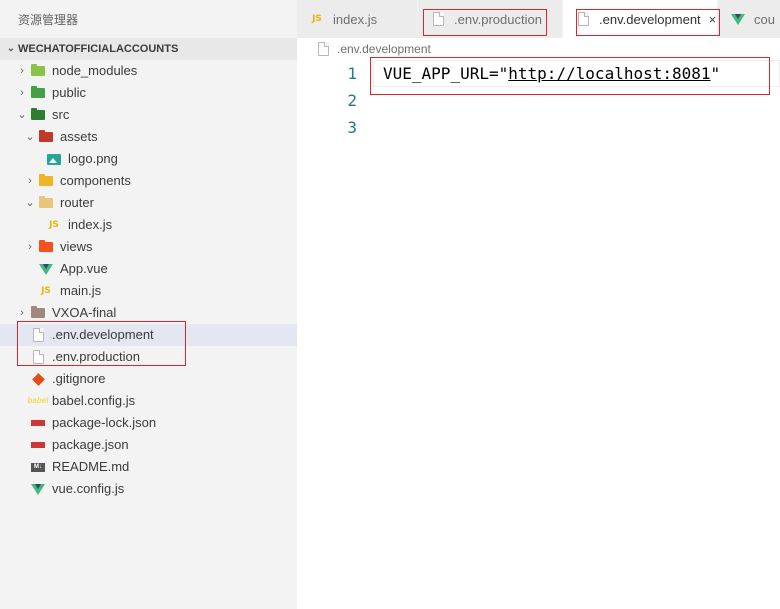  What do you see at coordinates (61, 114) in the screenshot?
I see `tree-item-label: src` at bounding box center [61, 114].